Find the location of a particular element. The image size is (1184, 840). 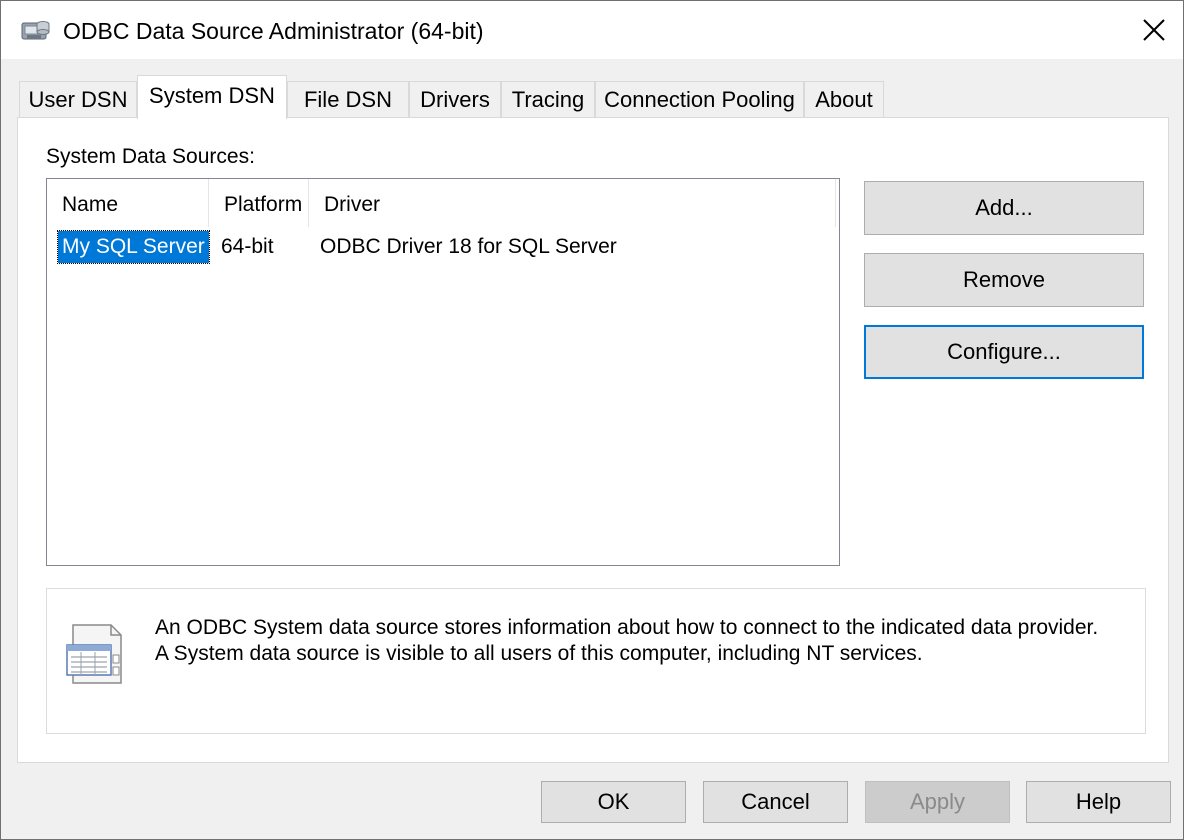

column-header-driver: Driver is located at coordinates (572, 203).